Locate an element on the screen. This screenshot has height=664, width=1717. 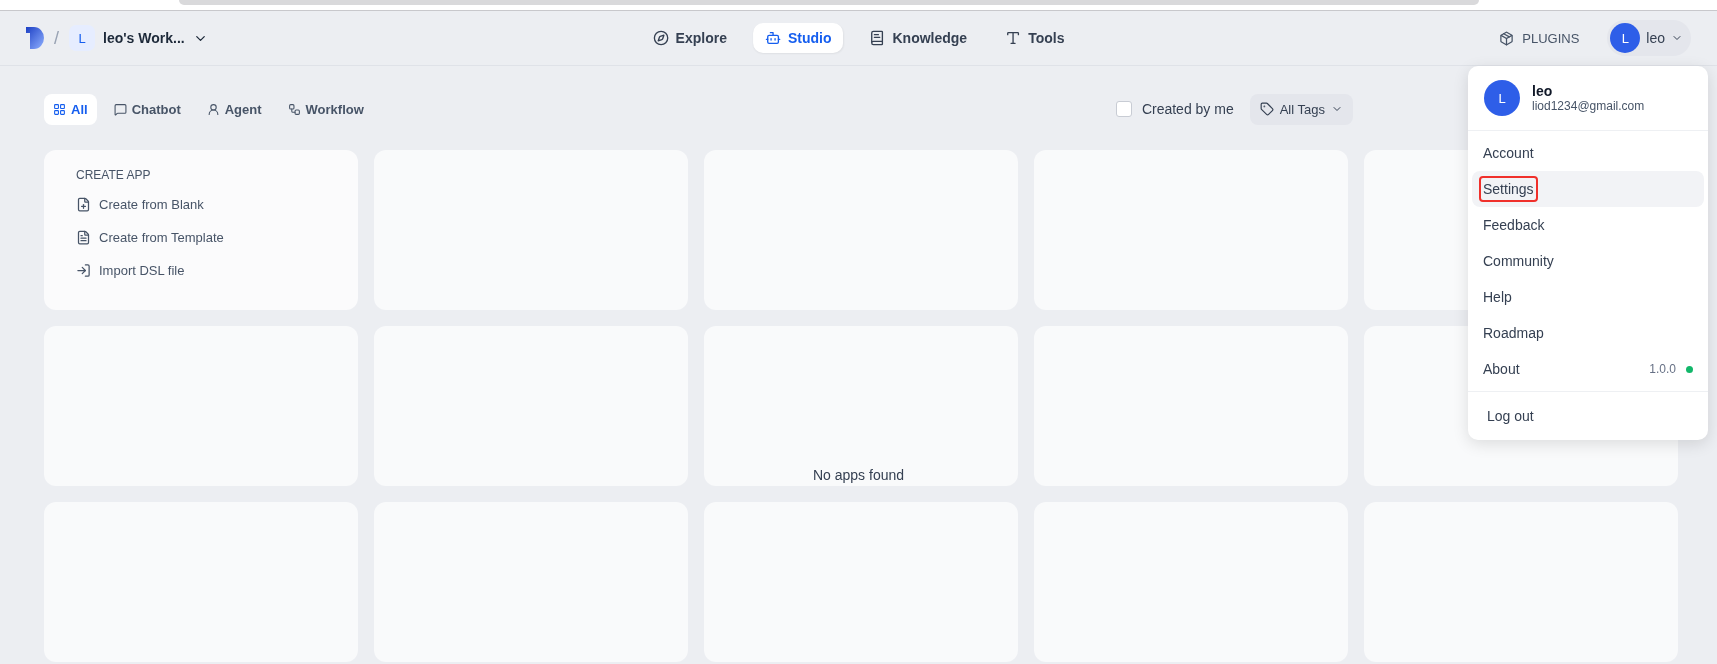
create-option: Import DSL file is located at coordinates (201, 270).